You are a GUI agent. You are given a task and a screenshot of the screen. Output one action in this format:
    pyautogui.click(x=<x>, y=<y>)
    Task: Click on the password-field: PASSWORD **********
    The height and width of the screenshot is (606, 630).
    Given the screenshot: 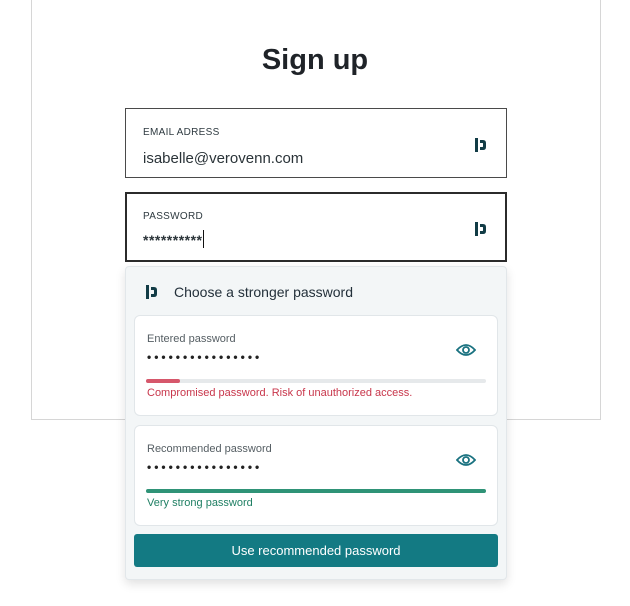 What is the action you would take?
    pyautogui.click(x=316, y=227)
    